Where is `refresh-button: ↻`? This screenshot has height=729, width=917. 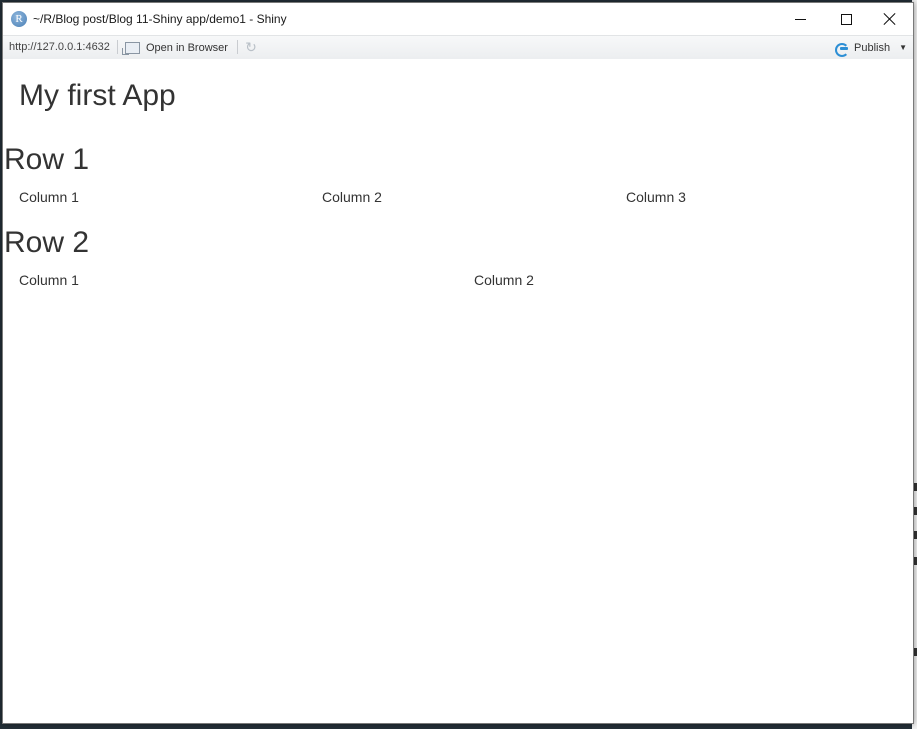 refresh-button: ↻ is located at coordinates (251, 47).